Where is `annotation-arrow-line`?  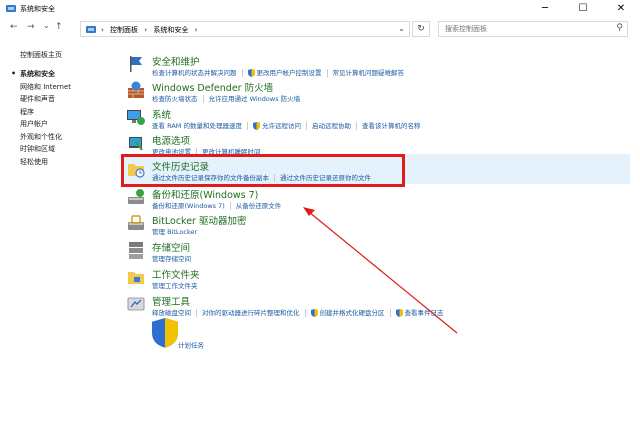
annotation-arrow-line is located at coordinates (383, 272).